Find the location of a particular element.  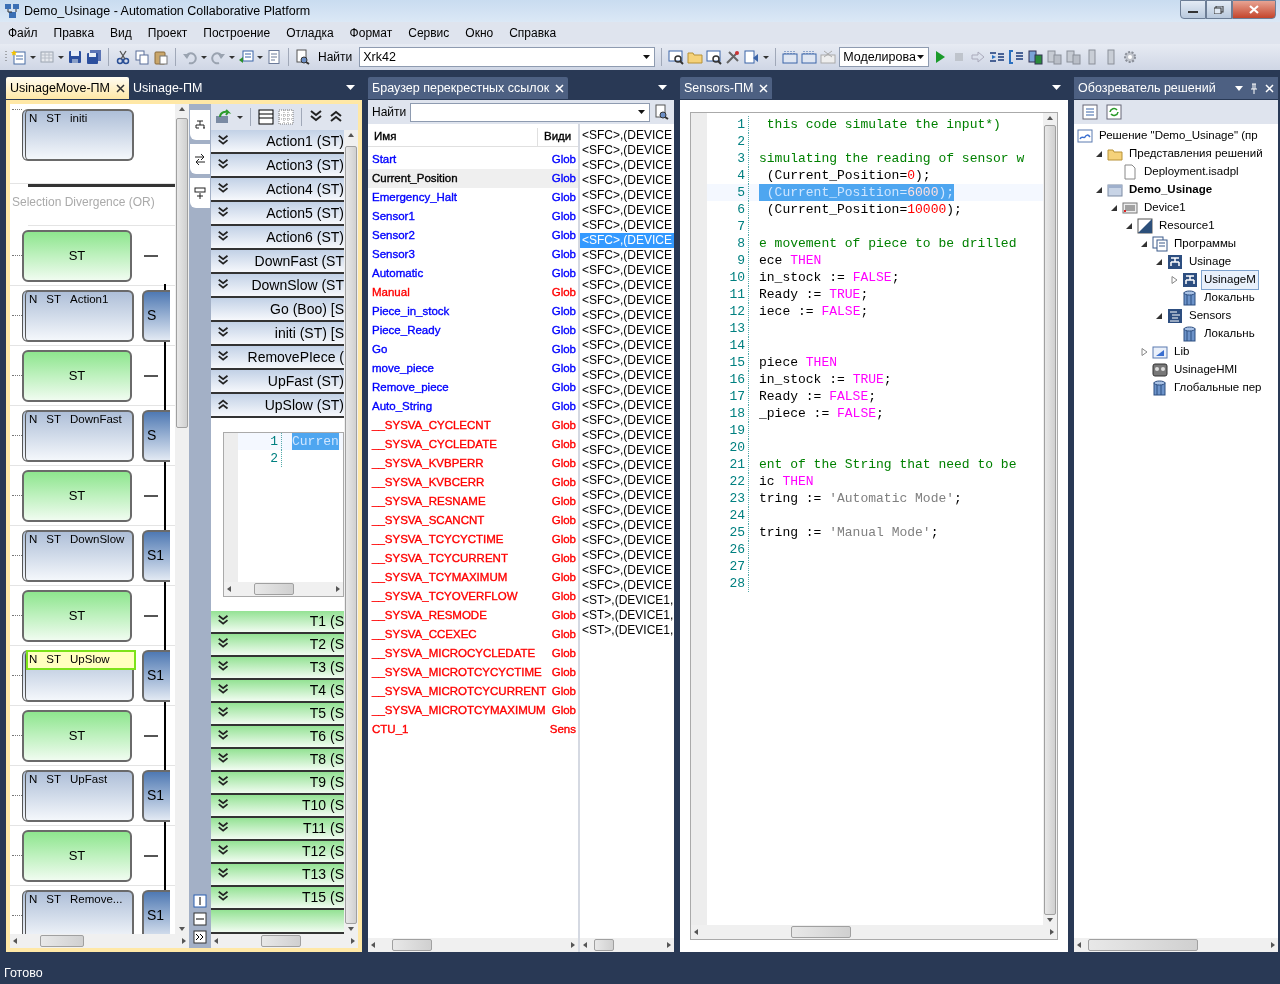

list-view-icon is located at coordinates (266, 117).